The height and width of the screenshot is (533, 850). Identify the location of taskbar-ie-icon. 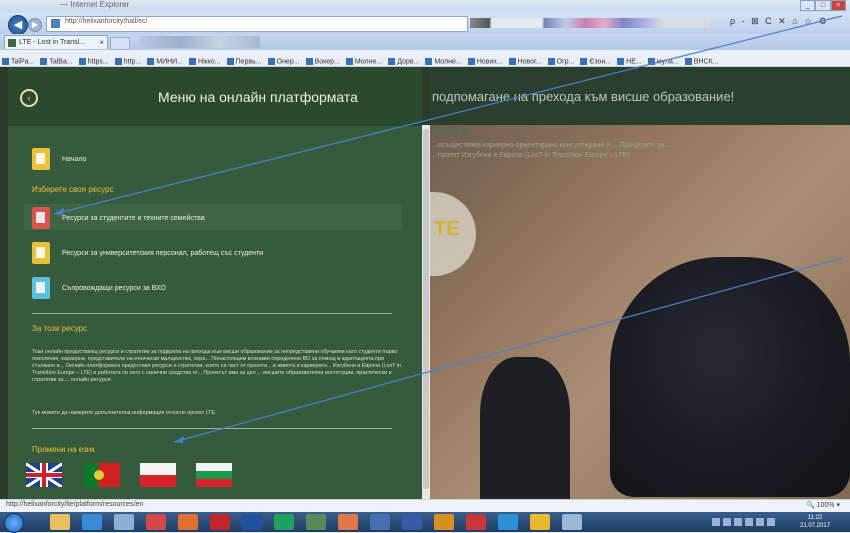
(92, 522).